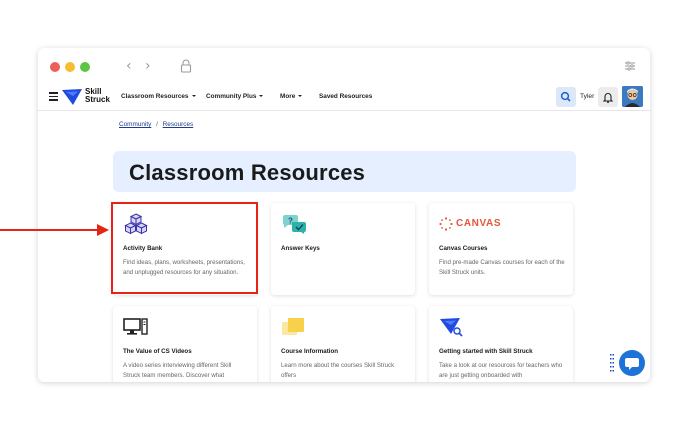 This screenshot has width=688, height=430. Describe the element at coordinates (300, 248) in the screenshot. I see `card-title: Answer Keys` at that location.